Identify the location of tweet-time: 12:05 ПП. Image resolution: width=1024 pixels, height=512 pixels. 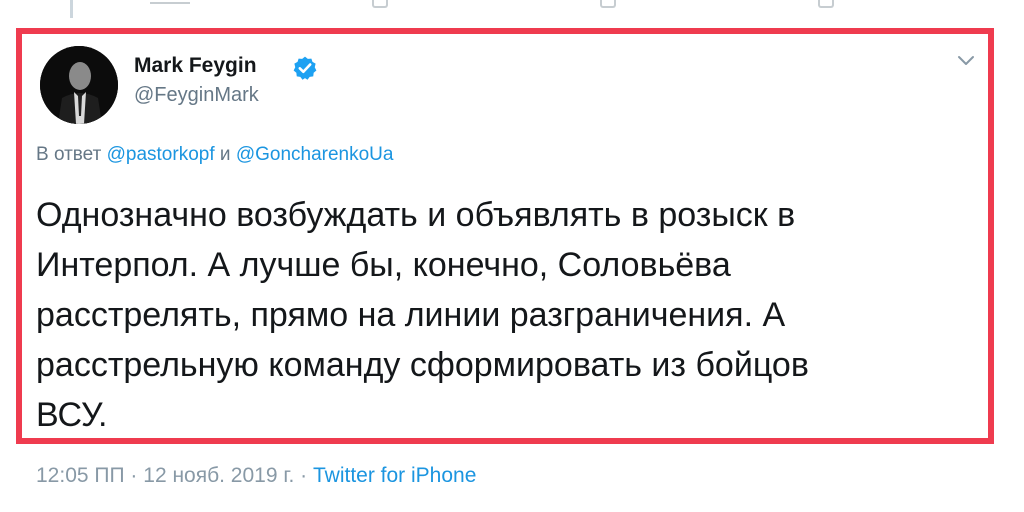
(80, 475).